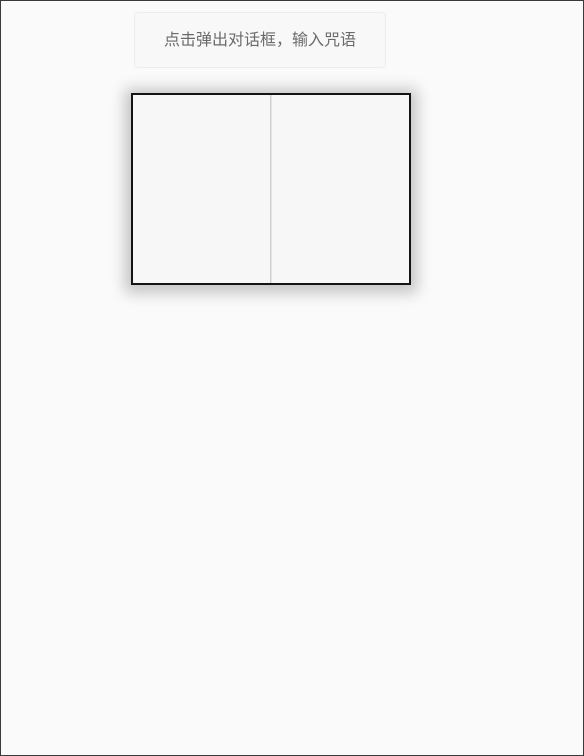 This screenshot has width=584, height=756. Describe the element at coordinates (340, 189) in the screenshot. I see `book-right-page` at that location.